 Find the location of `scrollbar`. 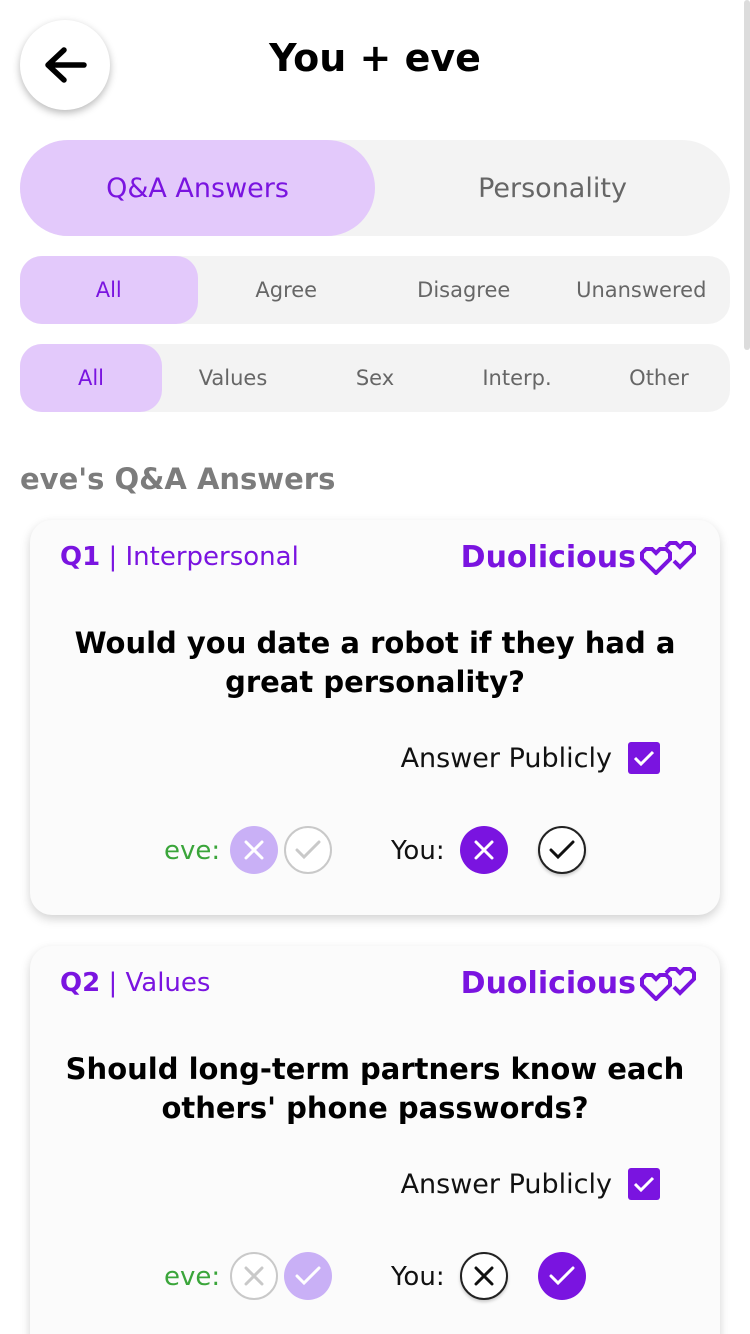

scrollbar is located at coordinates (747, 175).